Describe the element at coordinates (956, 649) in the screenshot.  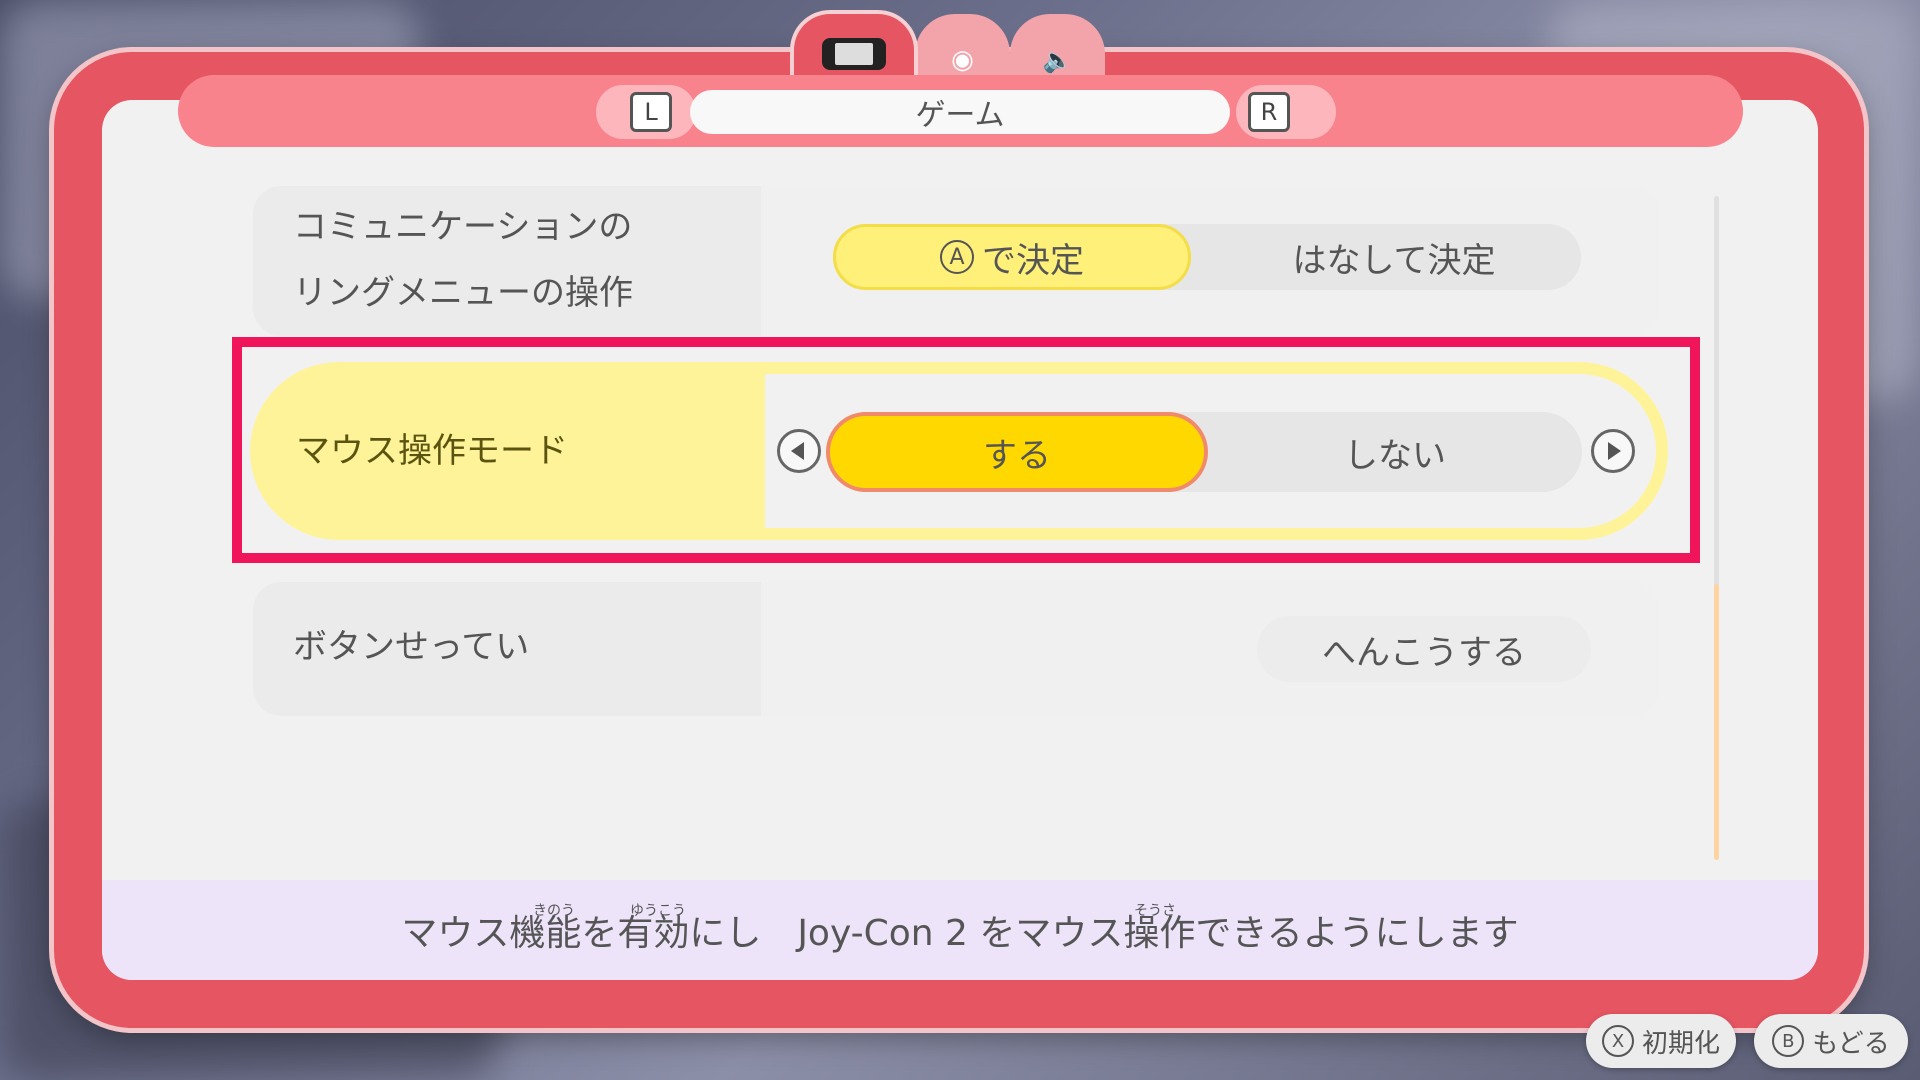
I see `setting-row-button-config: ボタンせってい へんこうする` at that location.